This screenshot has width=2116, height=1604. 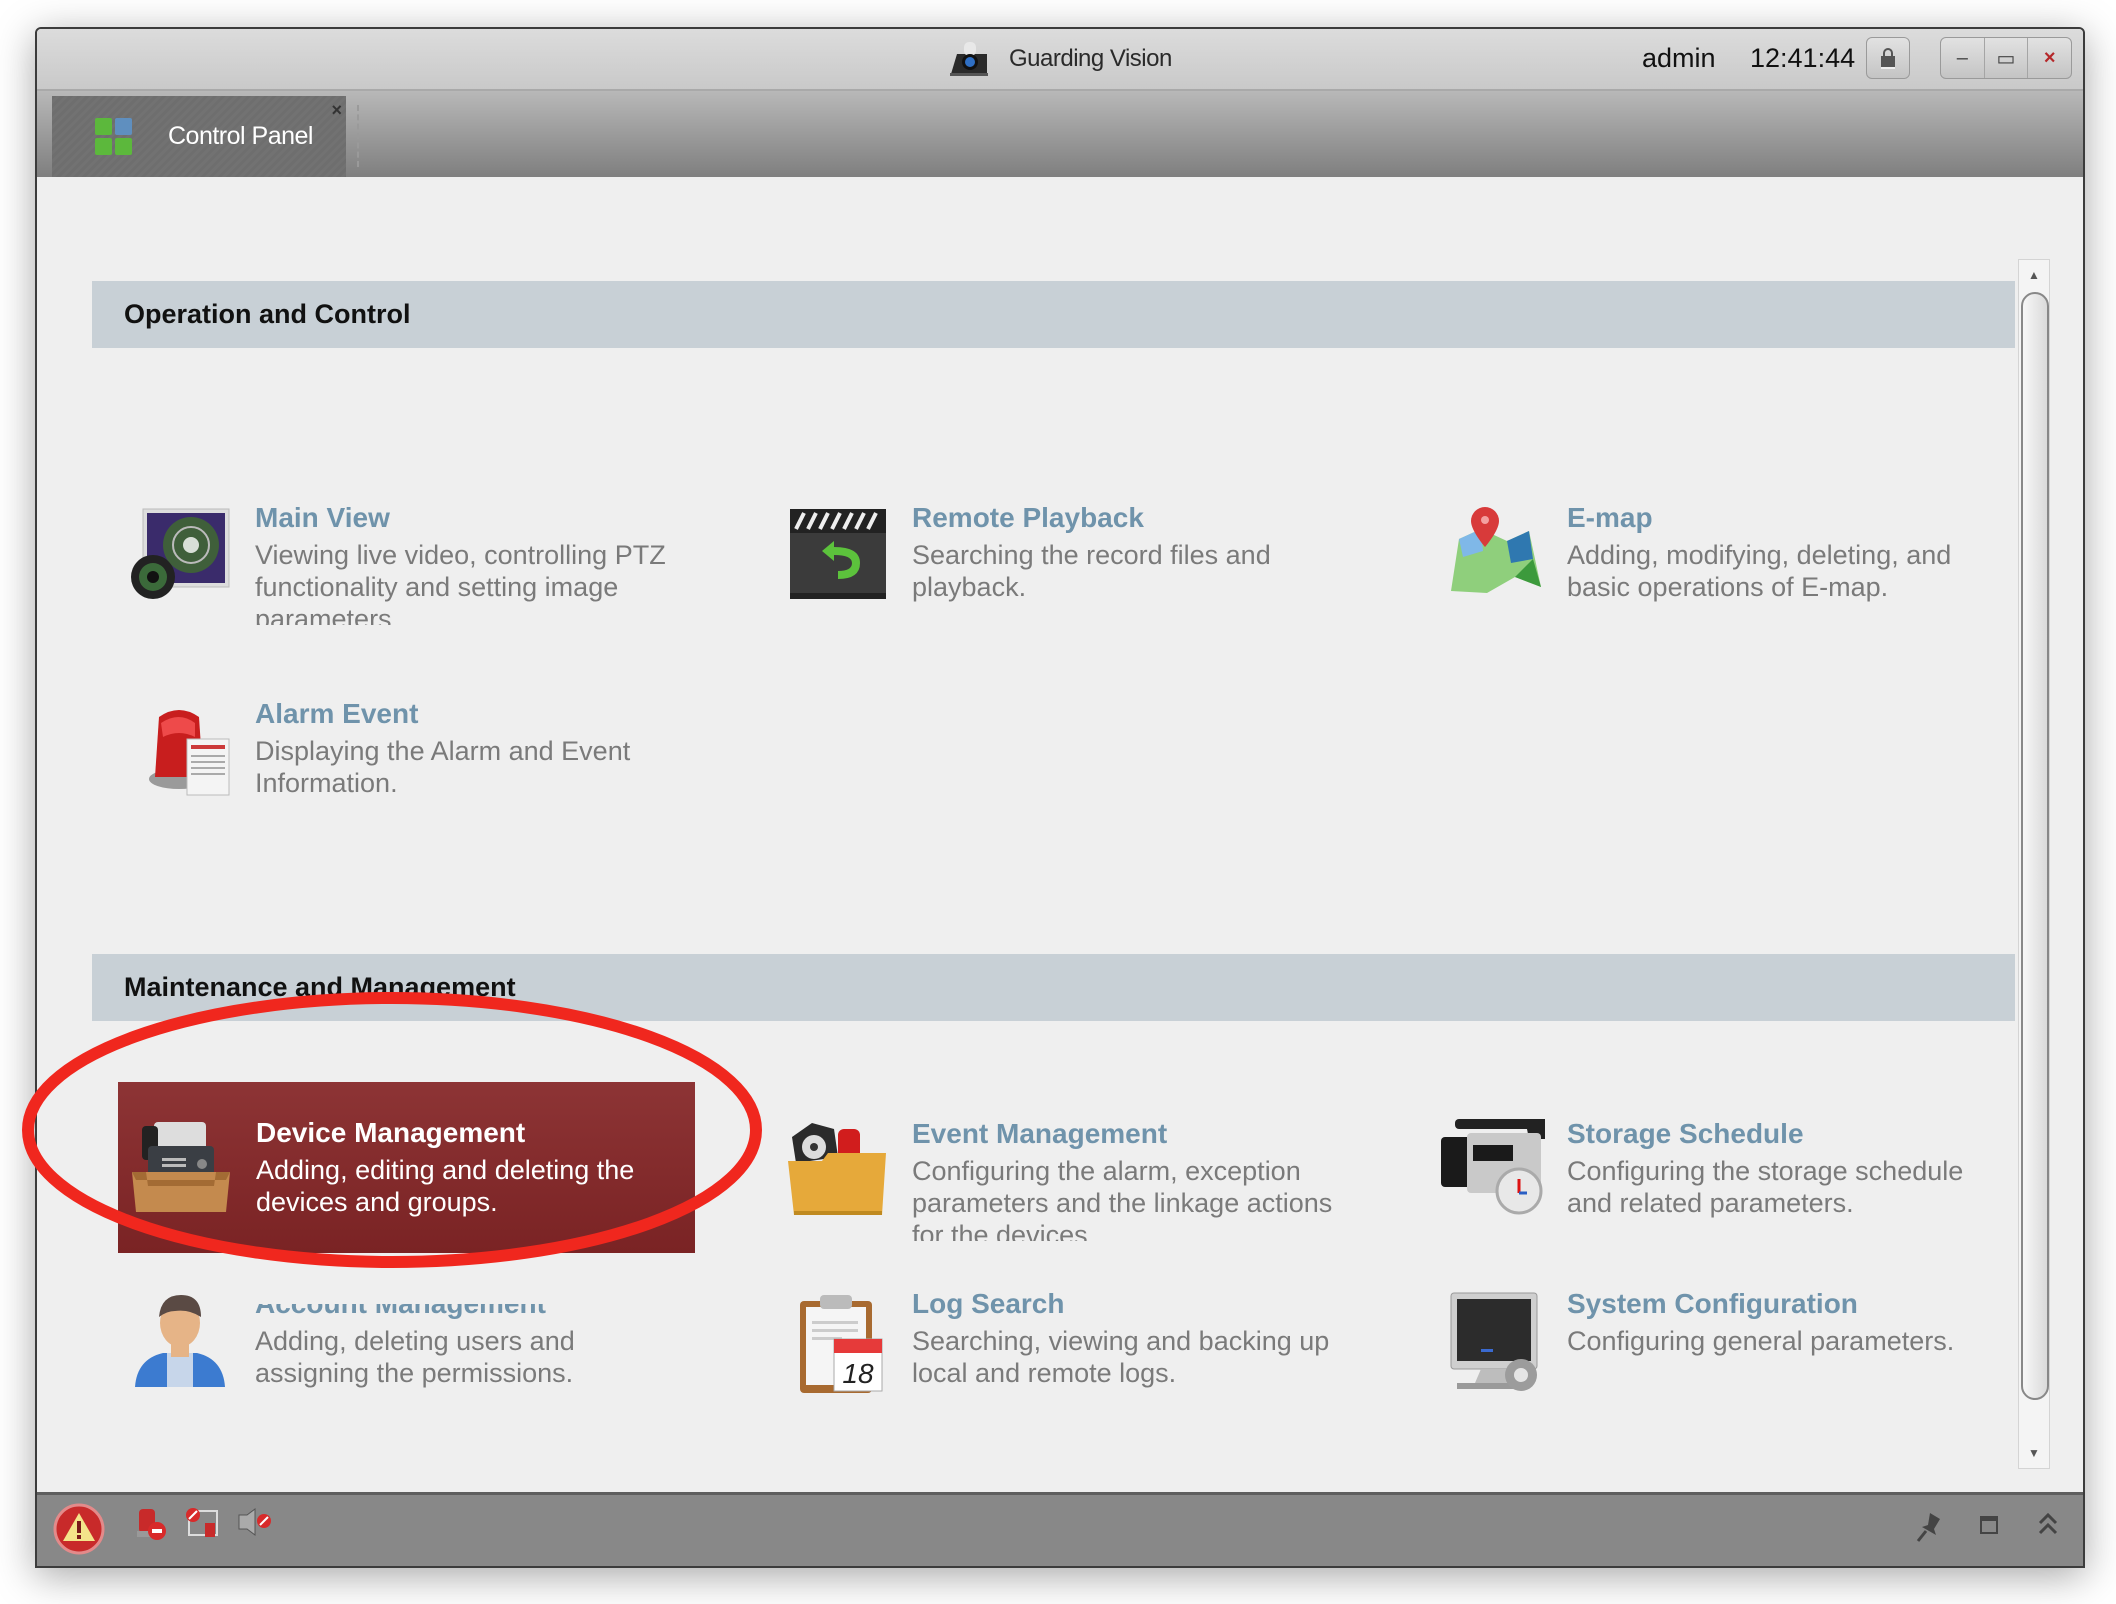 I want to click on minimize-icon: –, so click(x=1962, y=57).